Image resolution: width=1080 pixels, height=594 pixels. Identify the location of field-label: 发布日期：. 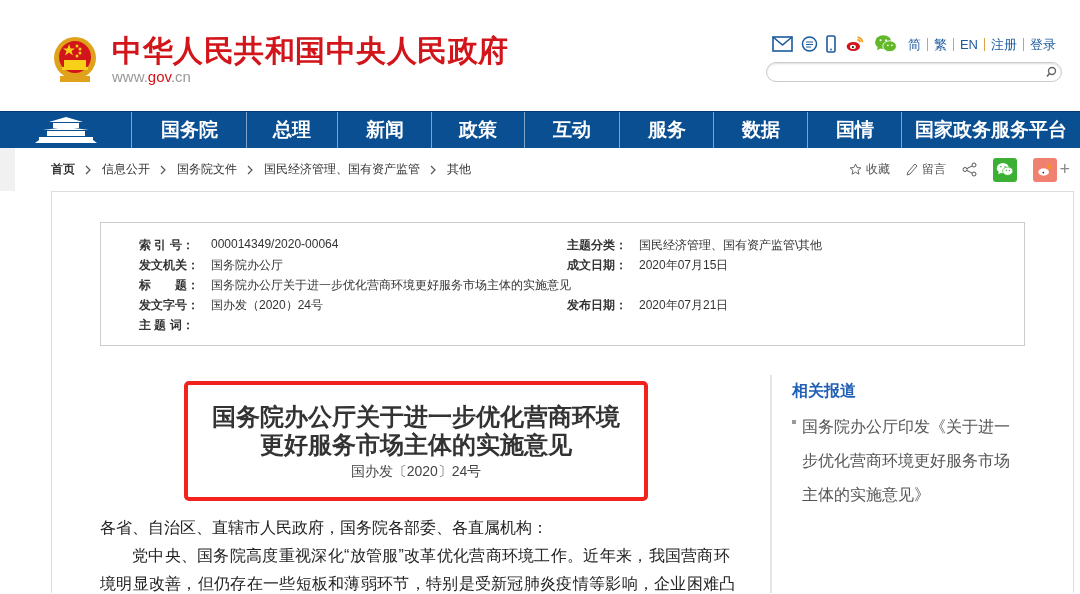
(597, 305).